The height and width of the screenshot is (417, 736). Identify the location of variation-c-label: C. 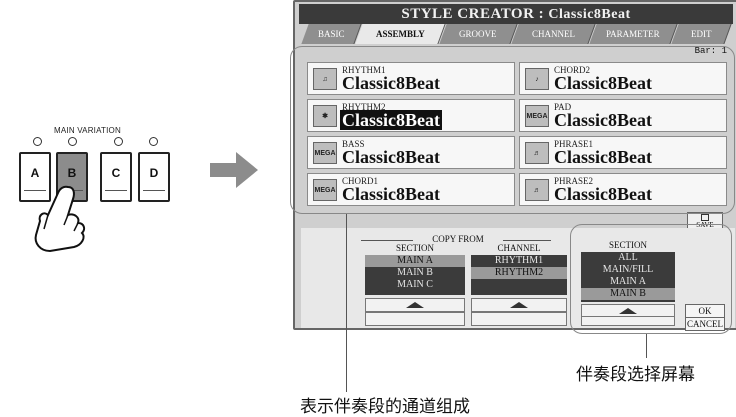
(116, 173).